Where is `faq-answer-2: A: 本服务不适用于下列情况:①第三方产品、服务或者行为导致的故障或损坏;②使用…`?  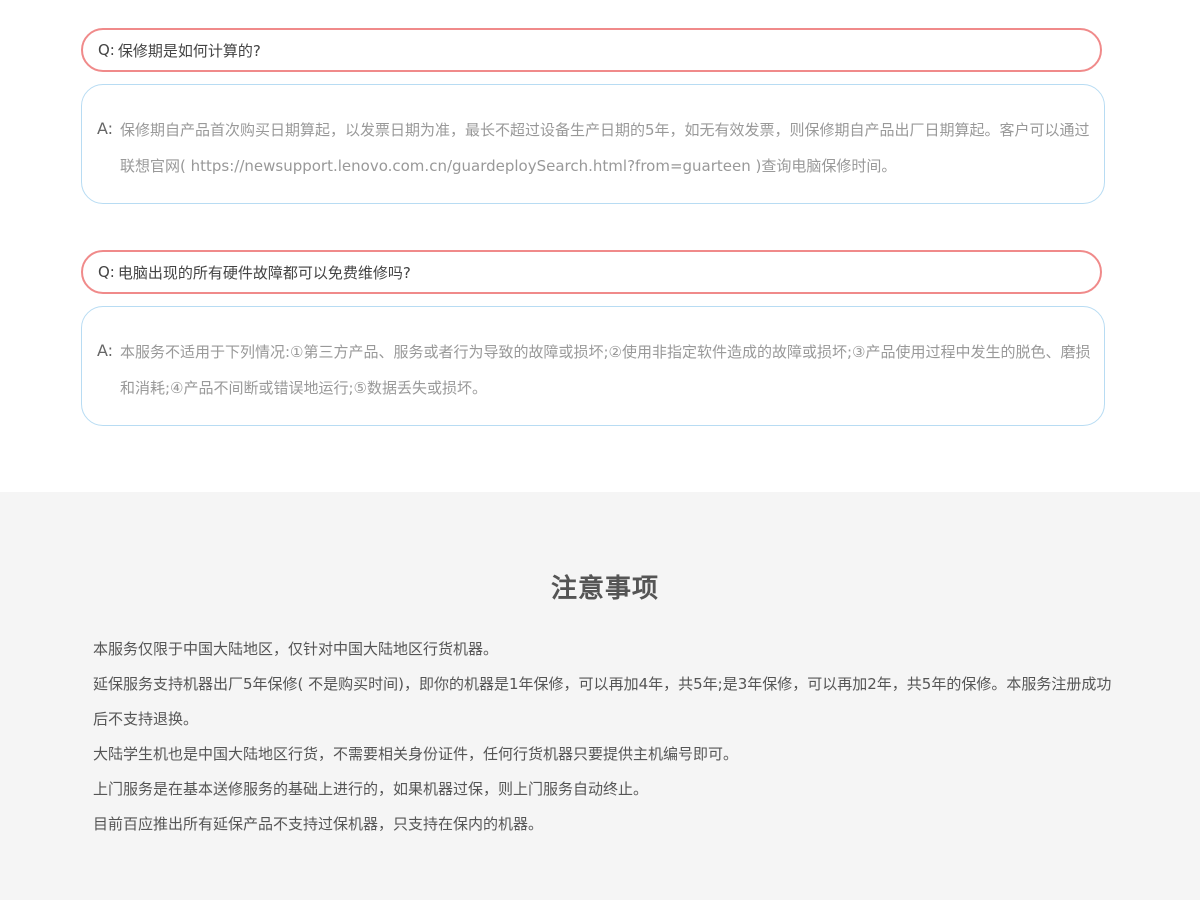 faq-answer-2: A: 本服务不适用于下列情况:①第三方产品、服务或者行为导致的故障或损坏;②使用… is located at coordinates (593, 366).